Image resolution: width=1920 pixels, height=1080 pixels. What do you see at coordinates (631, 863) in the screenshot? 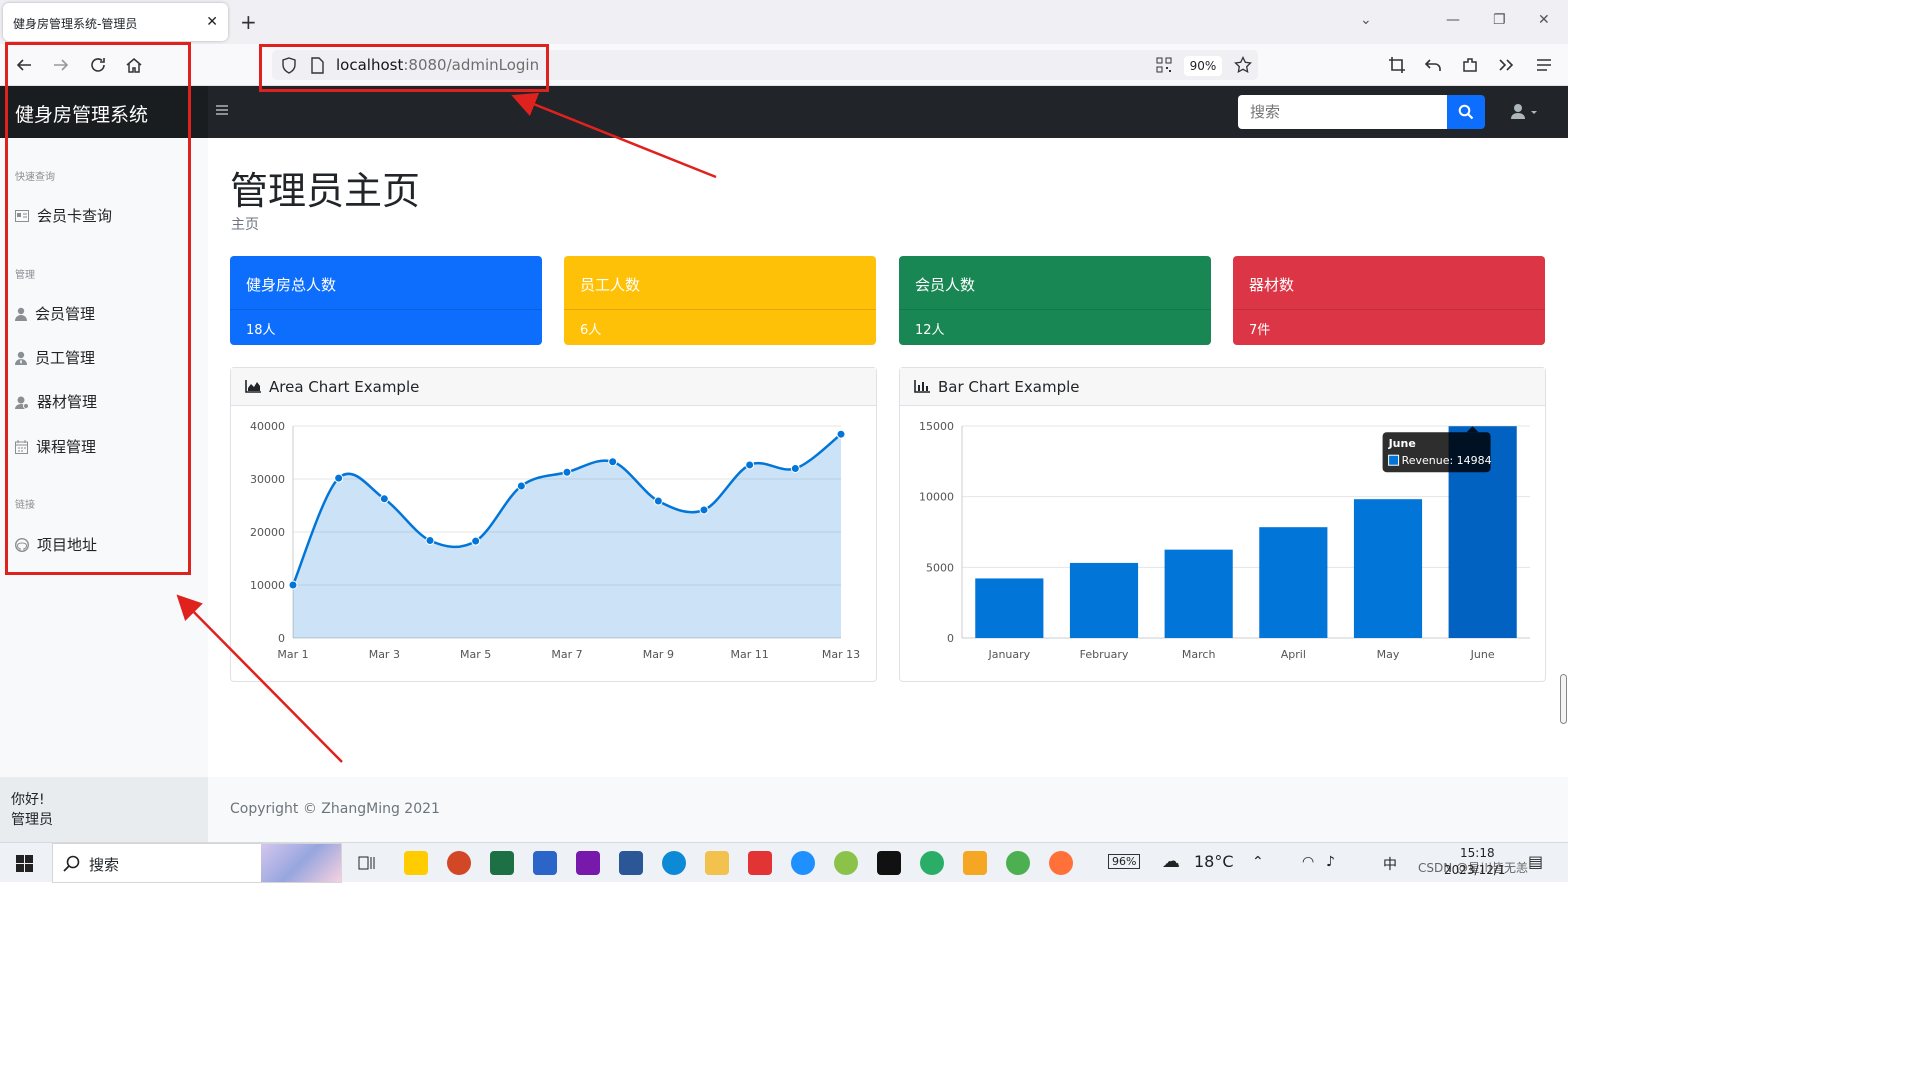
I see `word-app-icon` at bounding box center [631, 863].